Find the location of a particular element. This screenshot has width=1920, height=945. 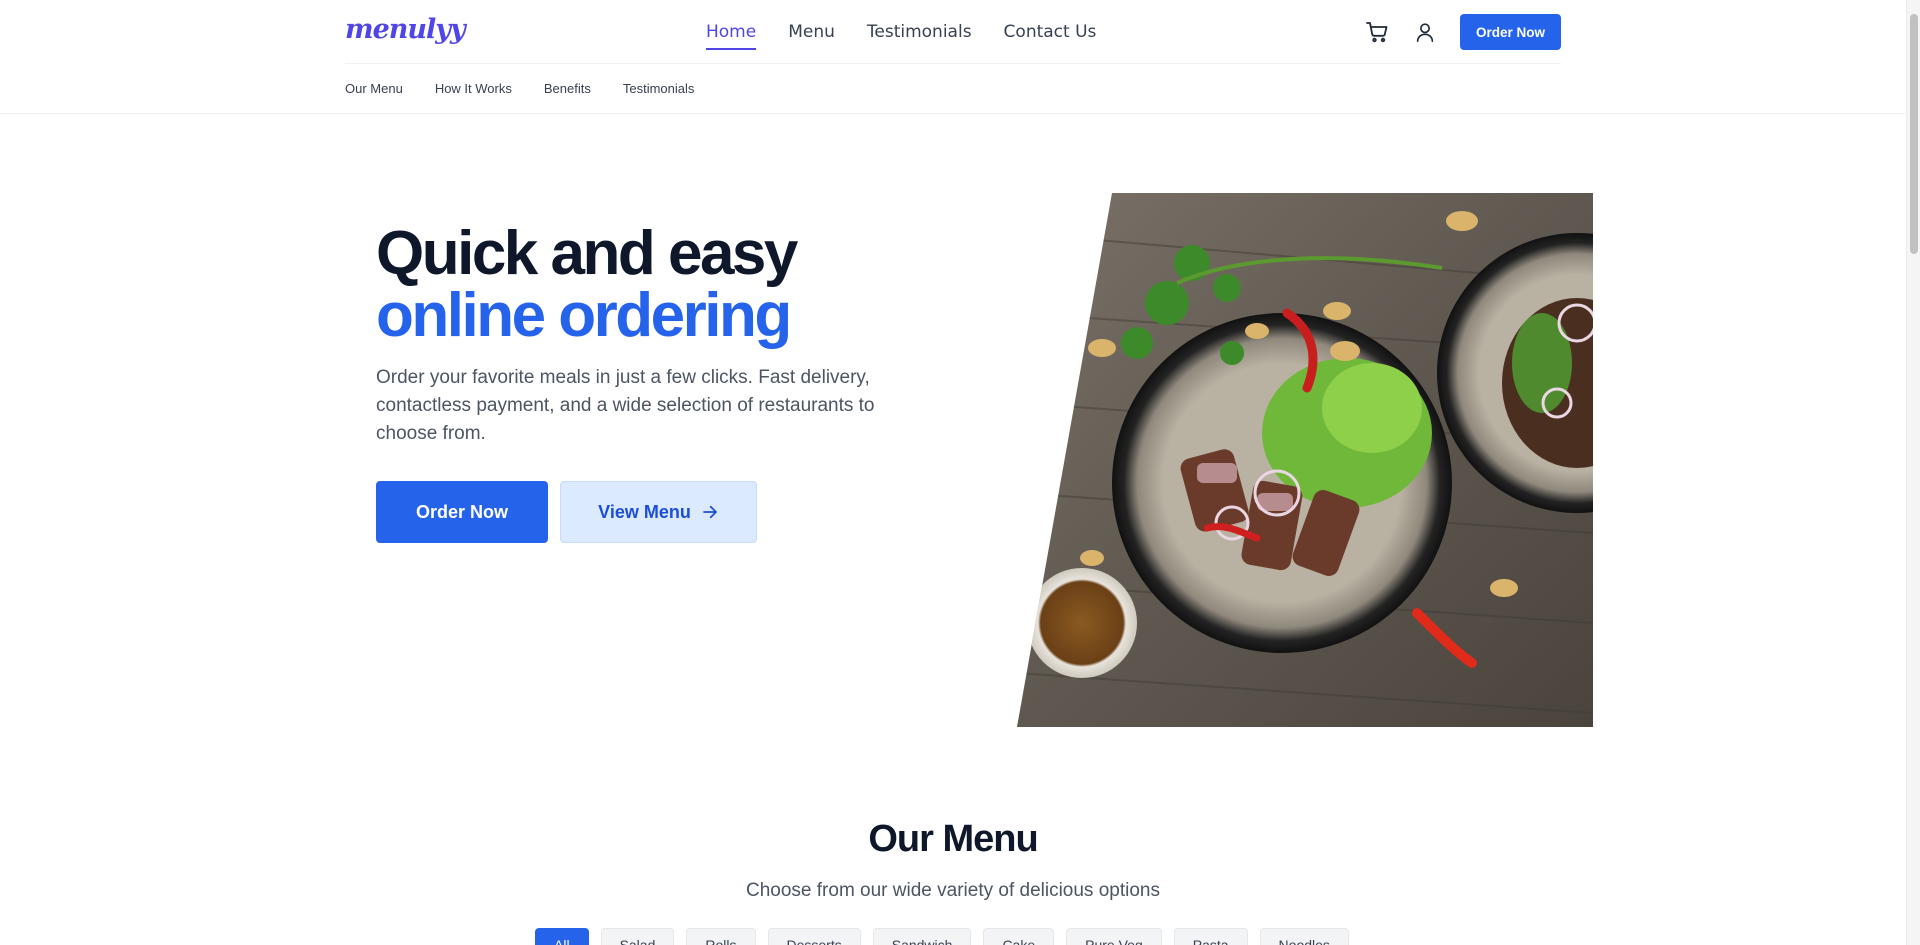

view-menu-label: View Menu is located at coordinates (644, 511).